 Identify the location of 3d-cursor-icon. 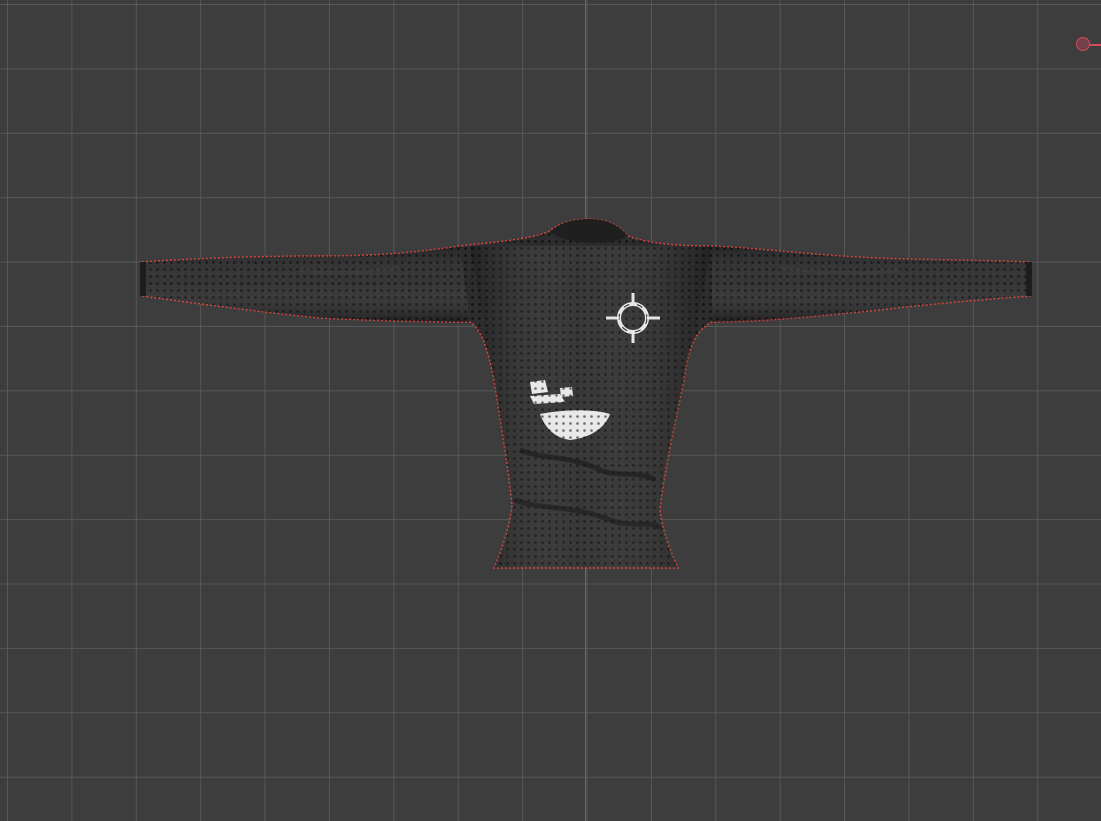
(633, 318).